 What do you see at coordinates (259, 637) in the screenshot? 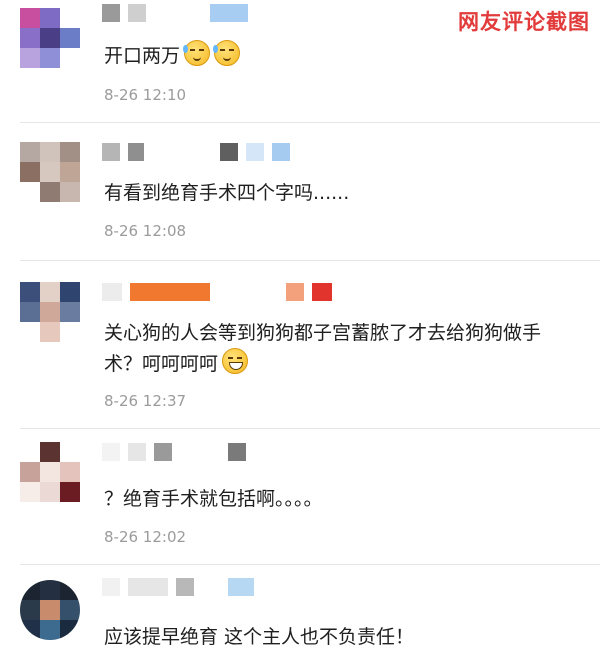
I see `comment-text: 应该提早绝育 这个主人也不负责任！` at bounding box center [259, 637].